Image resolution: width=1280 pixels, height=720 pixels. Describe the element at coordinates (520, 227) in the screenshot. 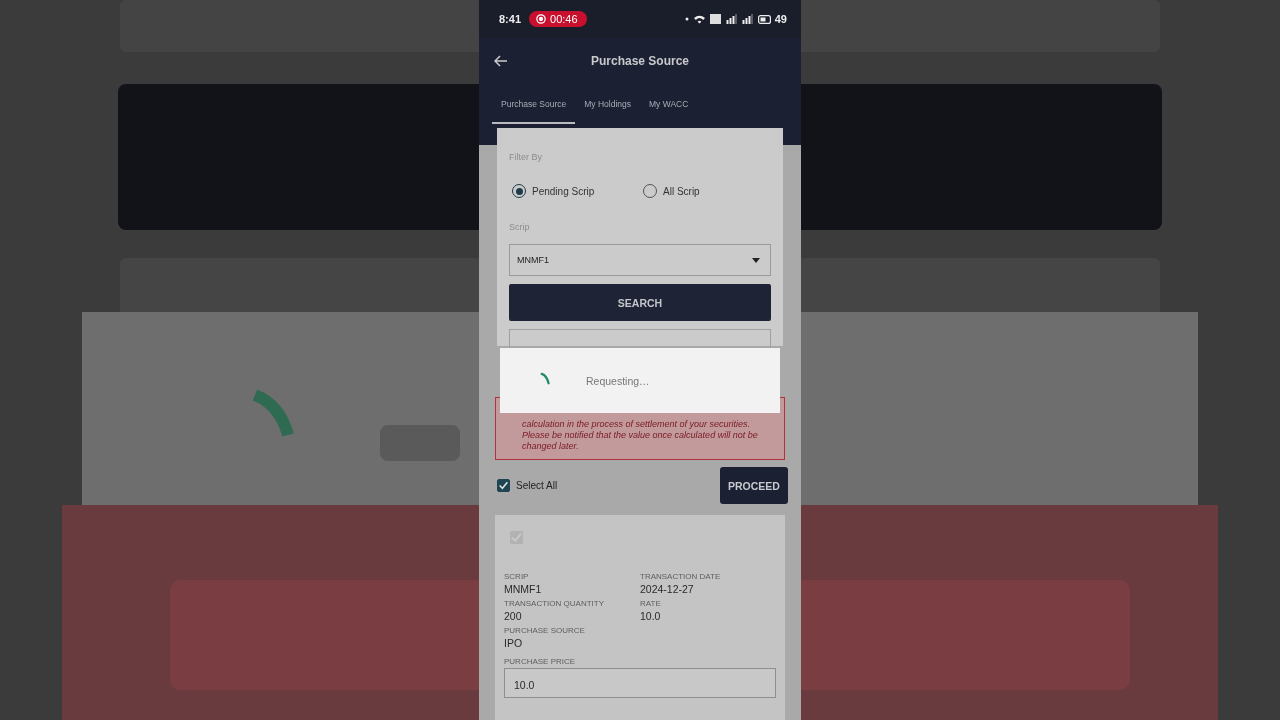

I see `scrip-label: Scrip` at that location.